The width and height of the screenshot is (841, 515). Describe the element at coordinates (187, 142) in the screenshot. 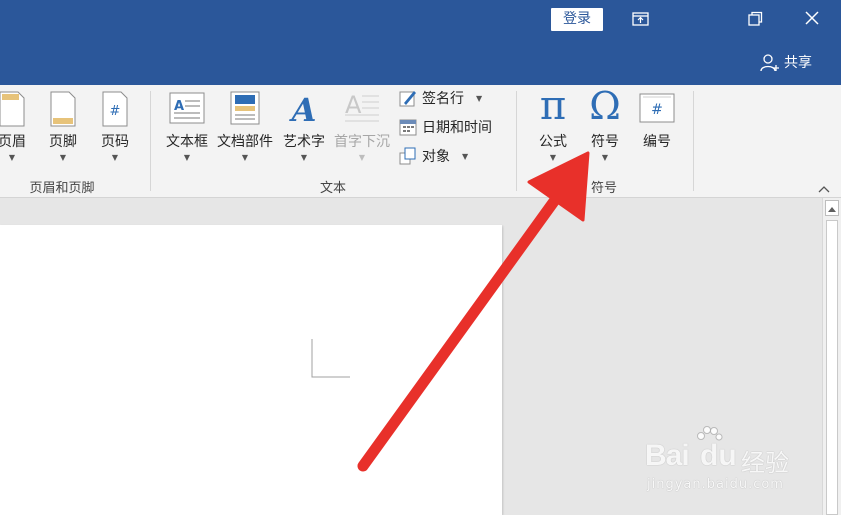

I see `textbox-label: 文本框` at that location.